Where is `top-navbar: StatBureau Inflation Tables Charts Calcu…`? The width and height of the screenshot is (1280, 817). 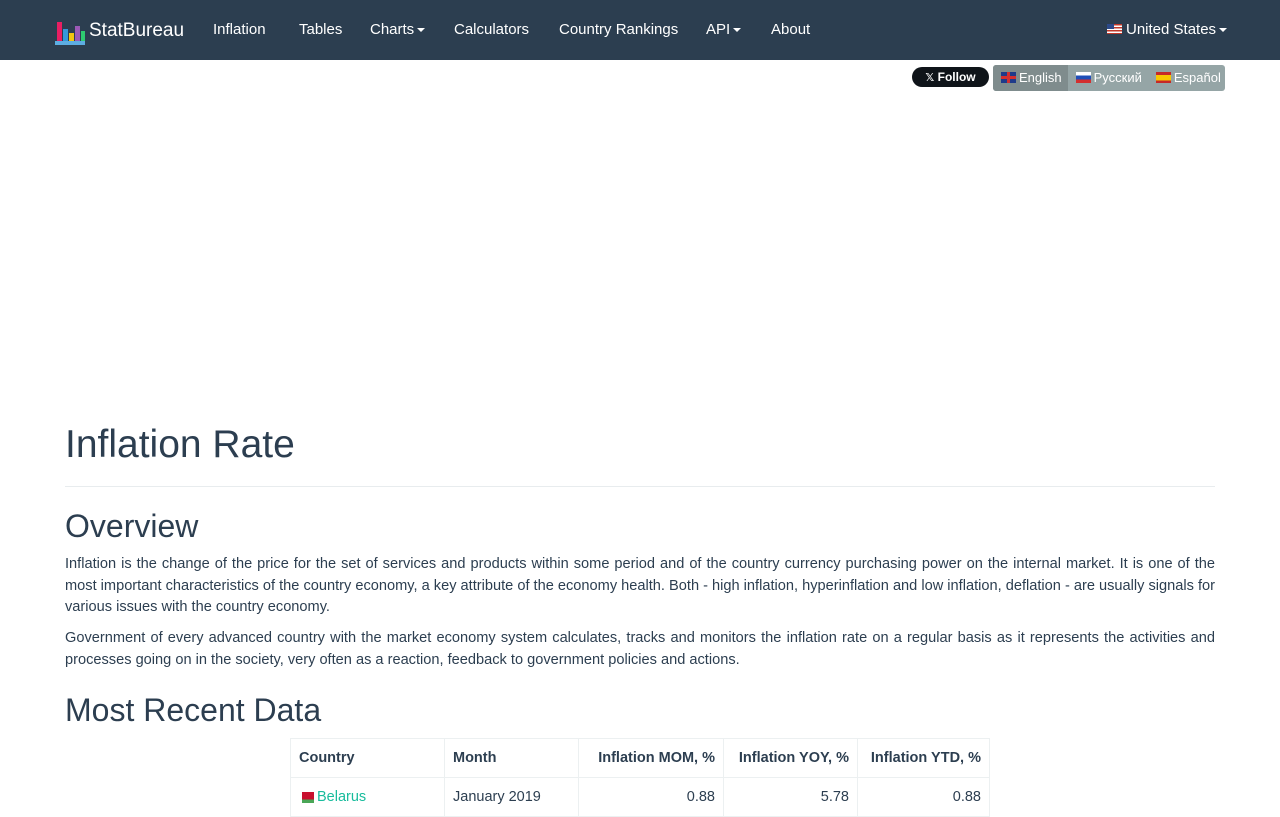 top-navbar: StatBureau Inflation Tables Charts Calcu… is located at coordinates (640, 30).